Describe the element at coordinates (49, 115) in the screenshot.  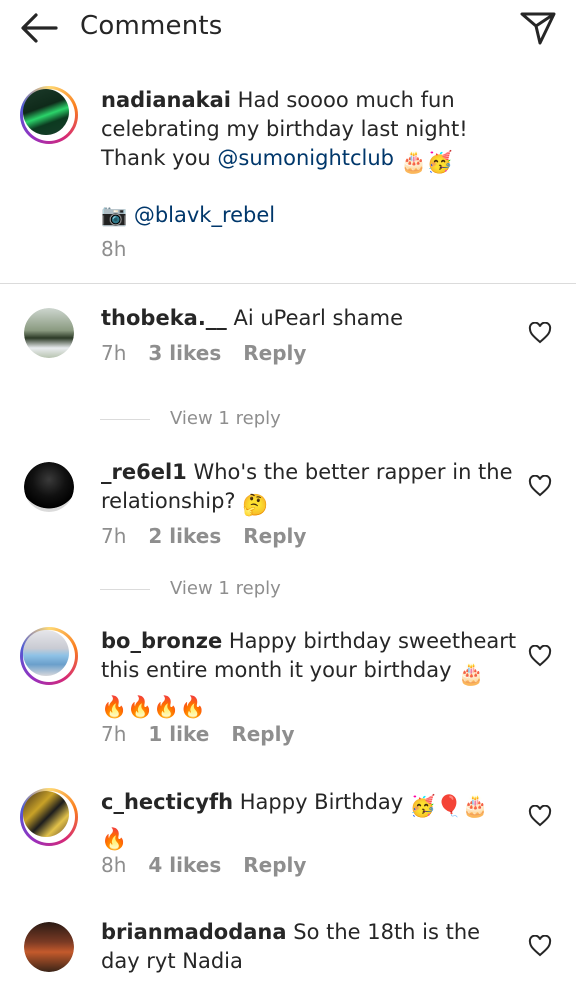
I see `caption-avatar` at that location.